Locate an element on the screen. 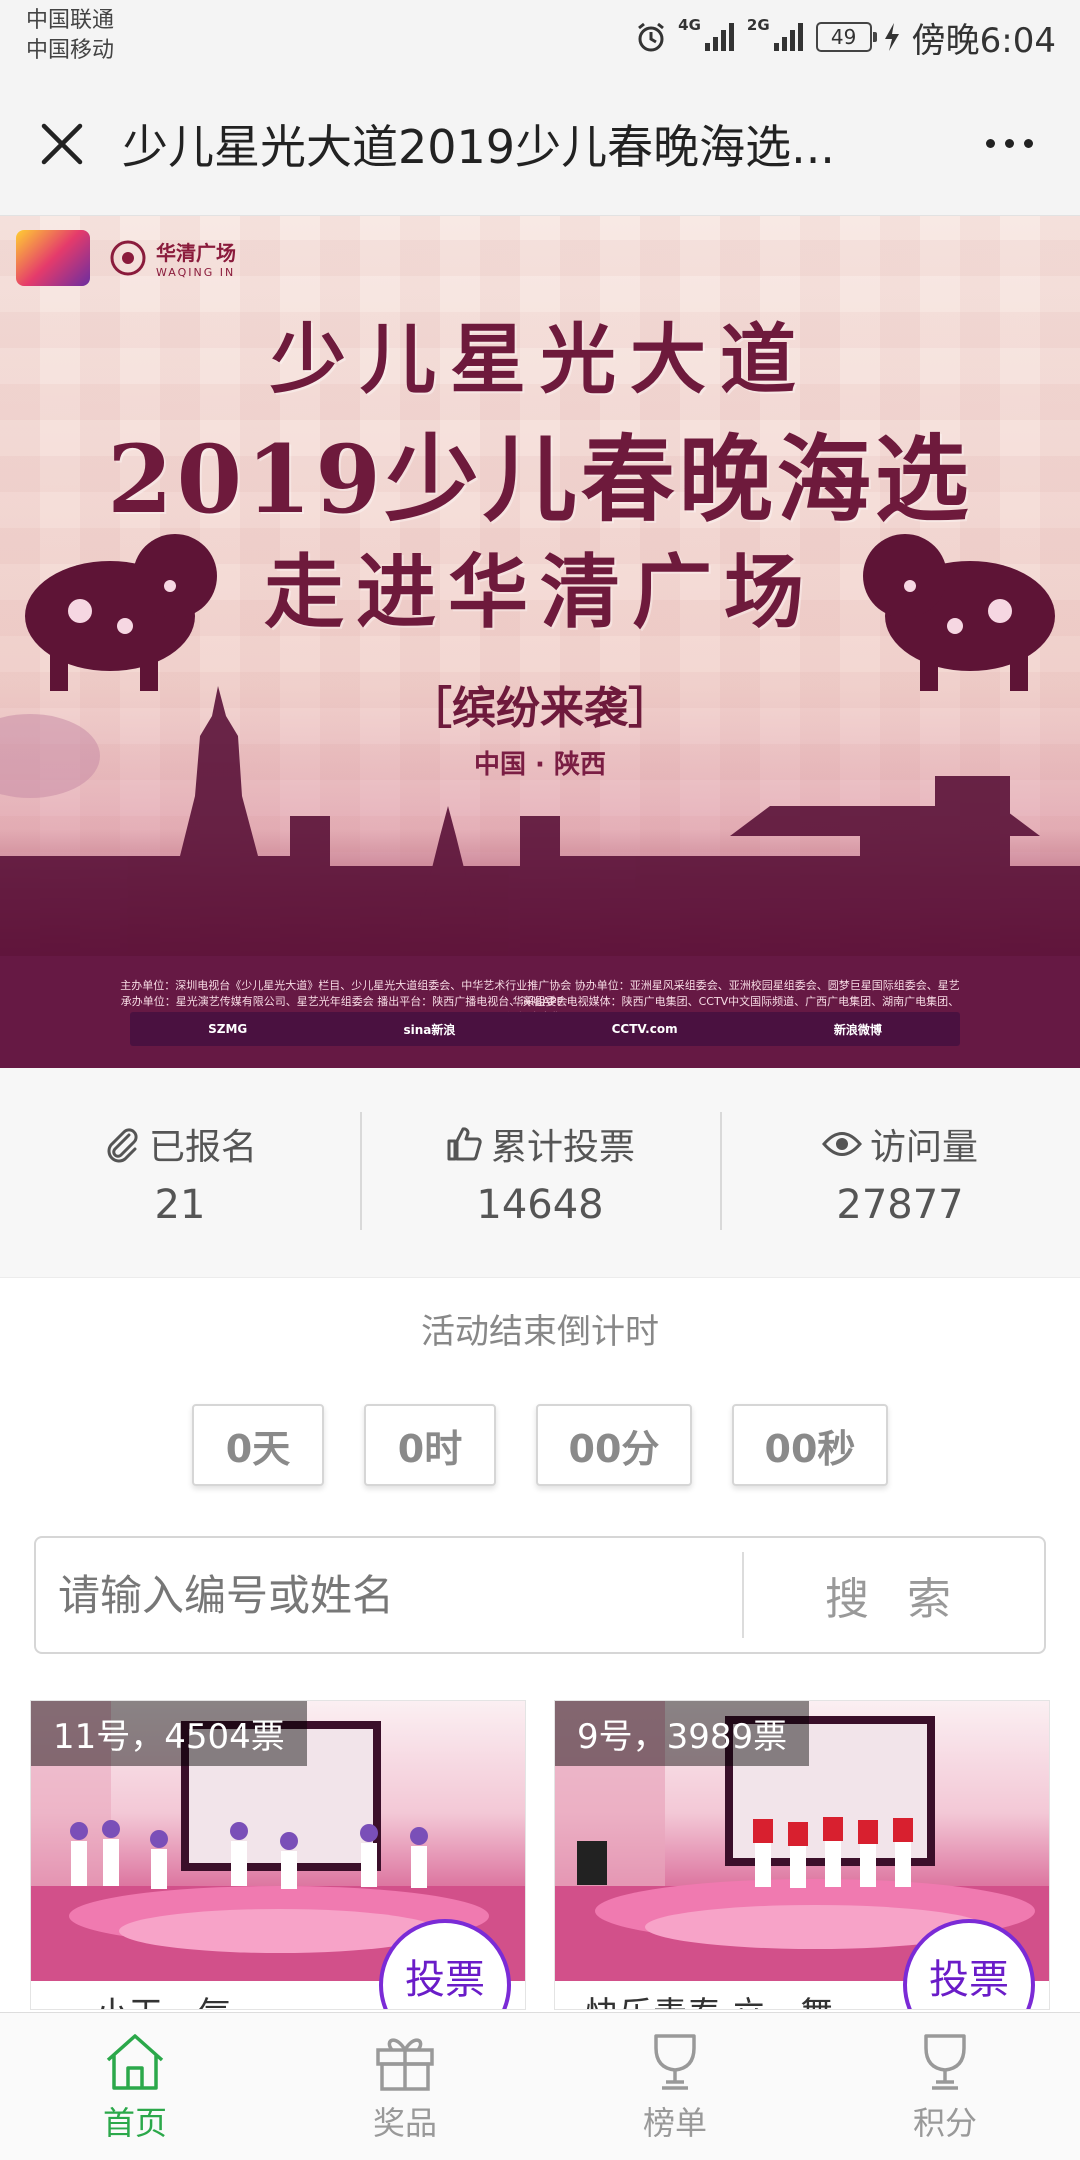 The height and width of the screenshot is (2160, 1080). countdown-timer: 0天 0时 00分 00秒 is located at coordinates (540, 1445).